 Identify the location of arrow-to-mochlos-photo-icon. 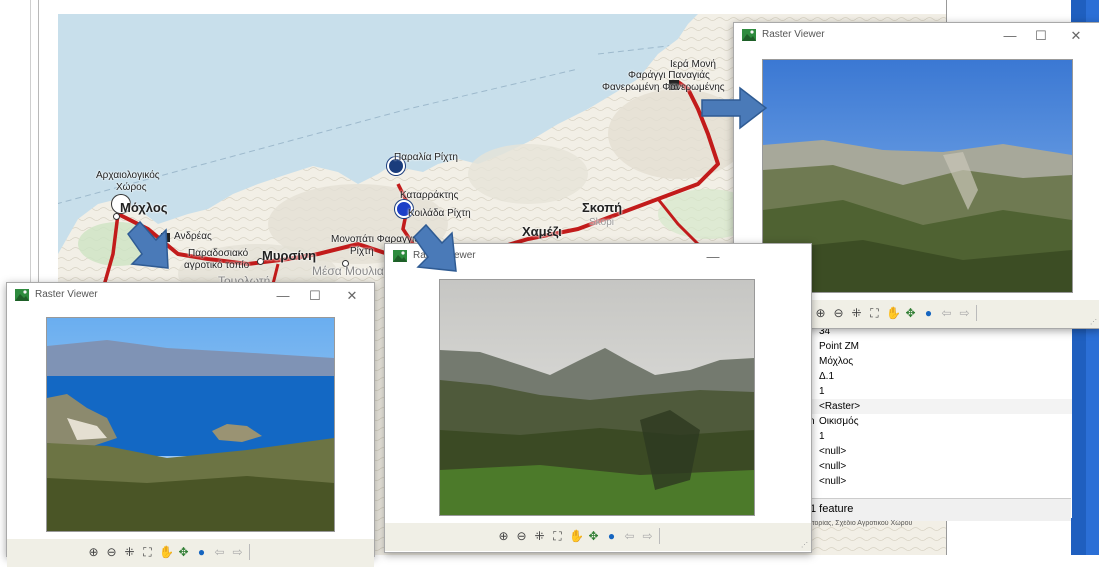
(148, 244).